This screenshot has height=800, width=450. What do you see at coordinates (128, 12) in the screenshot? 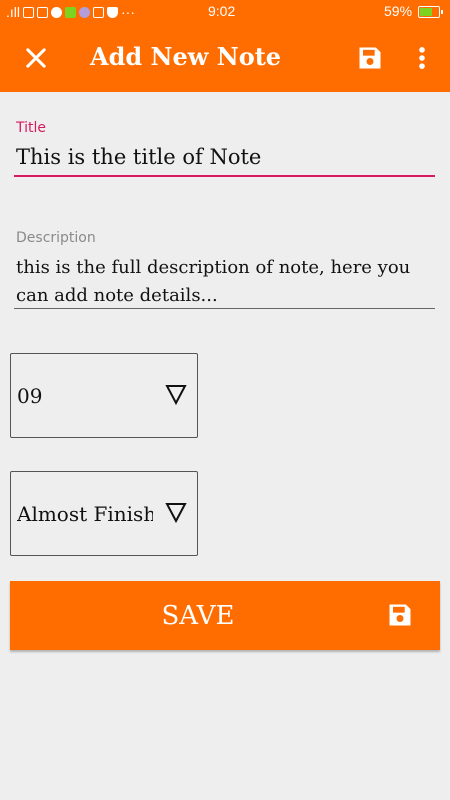
I see `more-notifications-icon: ···` at bounding box center [128, 12].